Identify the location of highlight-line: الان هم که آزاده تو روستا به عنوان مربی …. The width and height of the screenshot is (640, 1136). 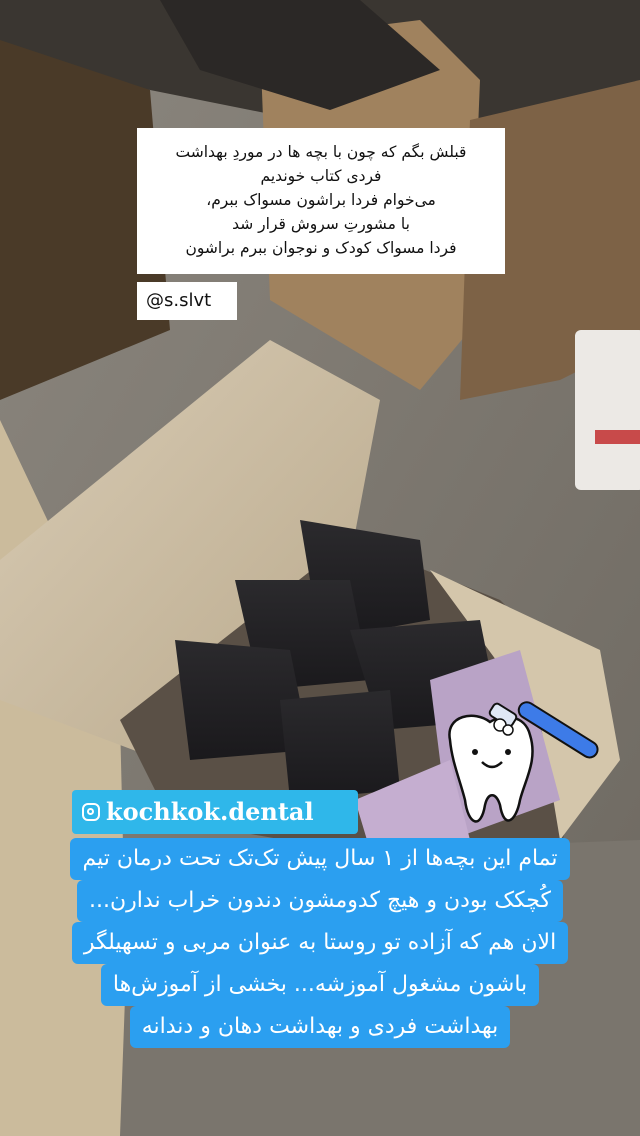
(320, 943).